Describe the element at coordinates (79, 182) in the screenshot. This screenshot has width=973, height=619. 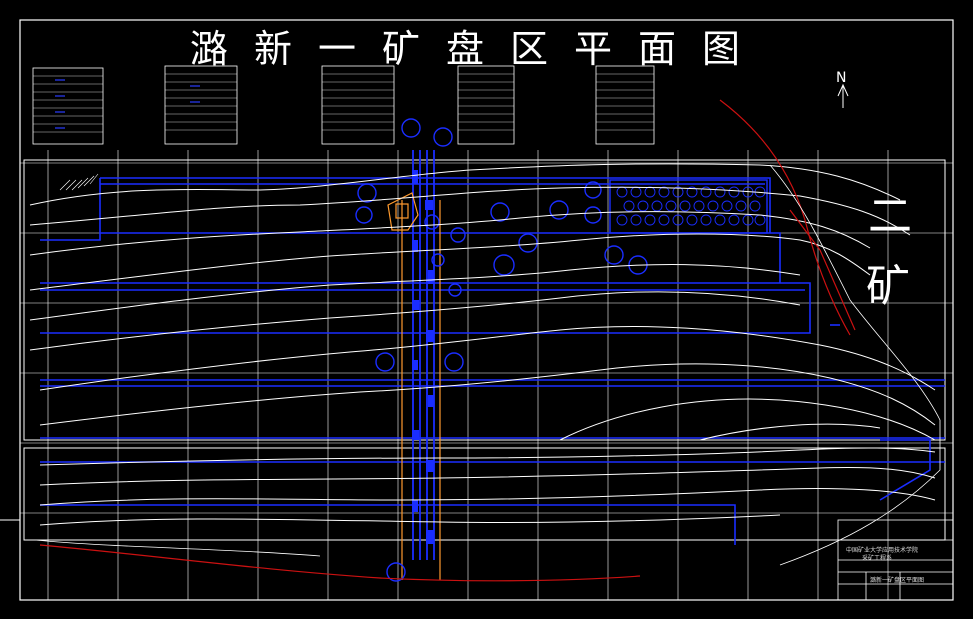
I see `outcrop-hatch` at that location.